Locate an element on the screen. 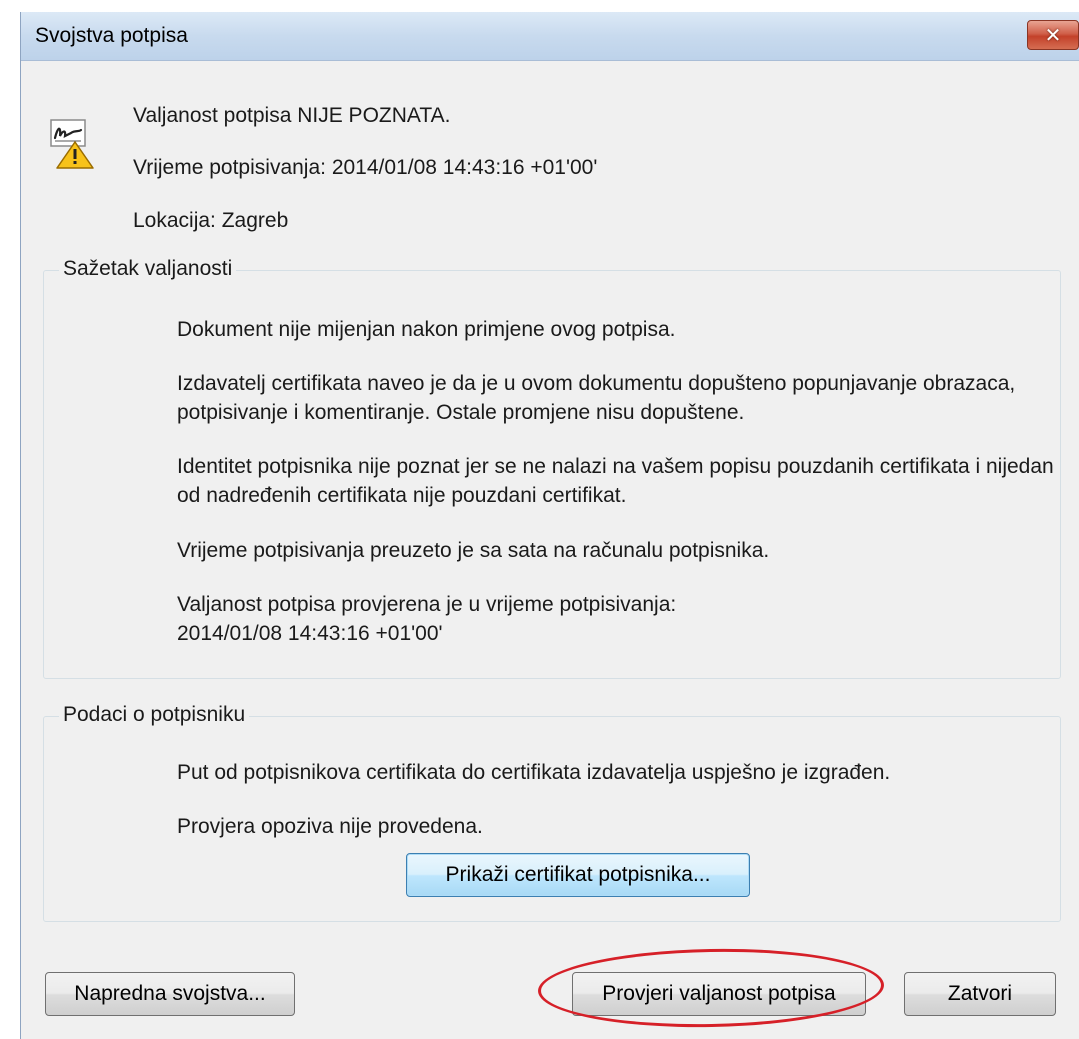  title-bar: Svojstva potpisa ✕ is located at coordinates (550, 36).